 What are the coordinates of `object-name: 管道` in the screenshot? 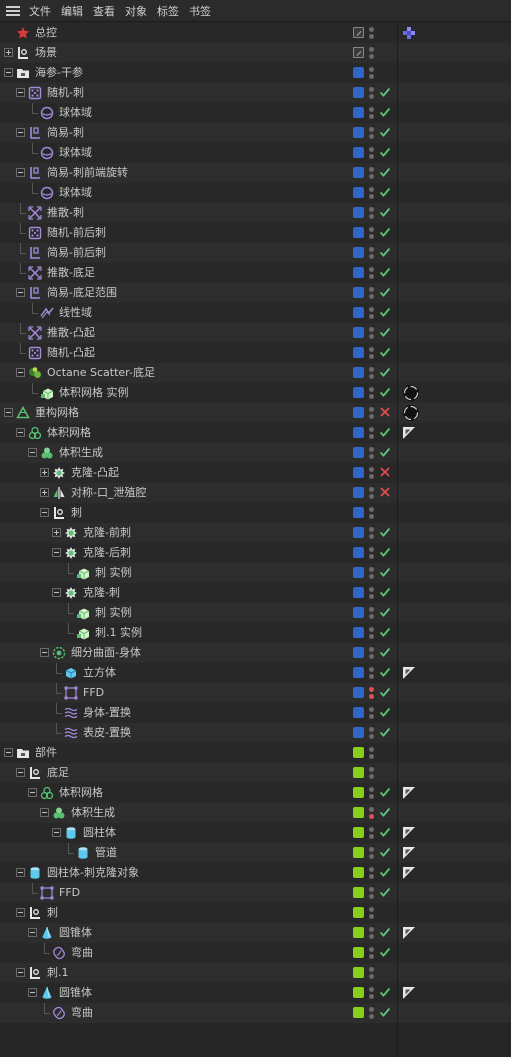 It's located at (106, 853).